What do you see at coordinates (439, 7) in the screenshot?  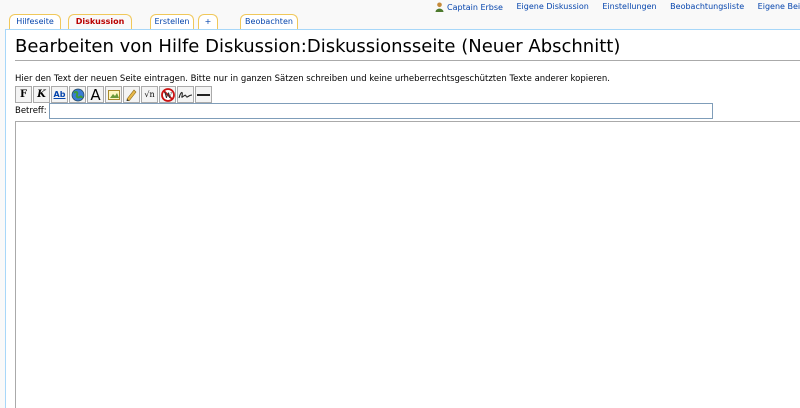 I see `user-icon` at bounding box center [439, 7].